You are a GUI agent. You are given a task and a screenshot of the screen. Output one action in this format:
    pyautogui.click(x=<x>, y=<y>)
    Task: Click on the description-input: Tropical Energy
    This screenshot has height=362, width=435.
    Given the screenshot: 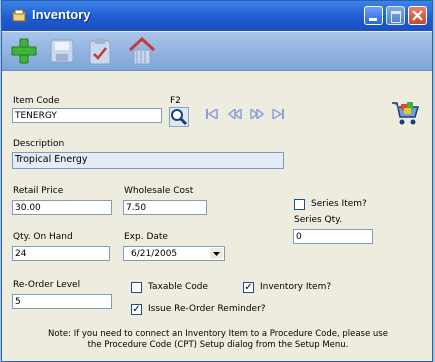 What is the action you would take?
    pyautogui.click(x=148, y=160)
    